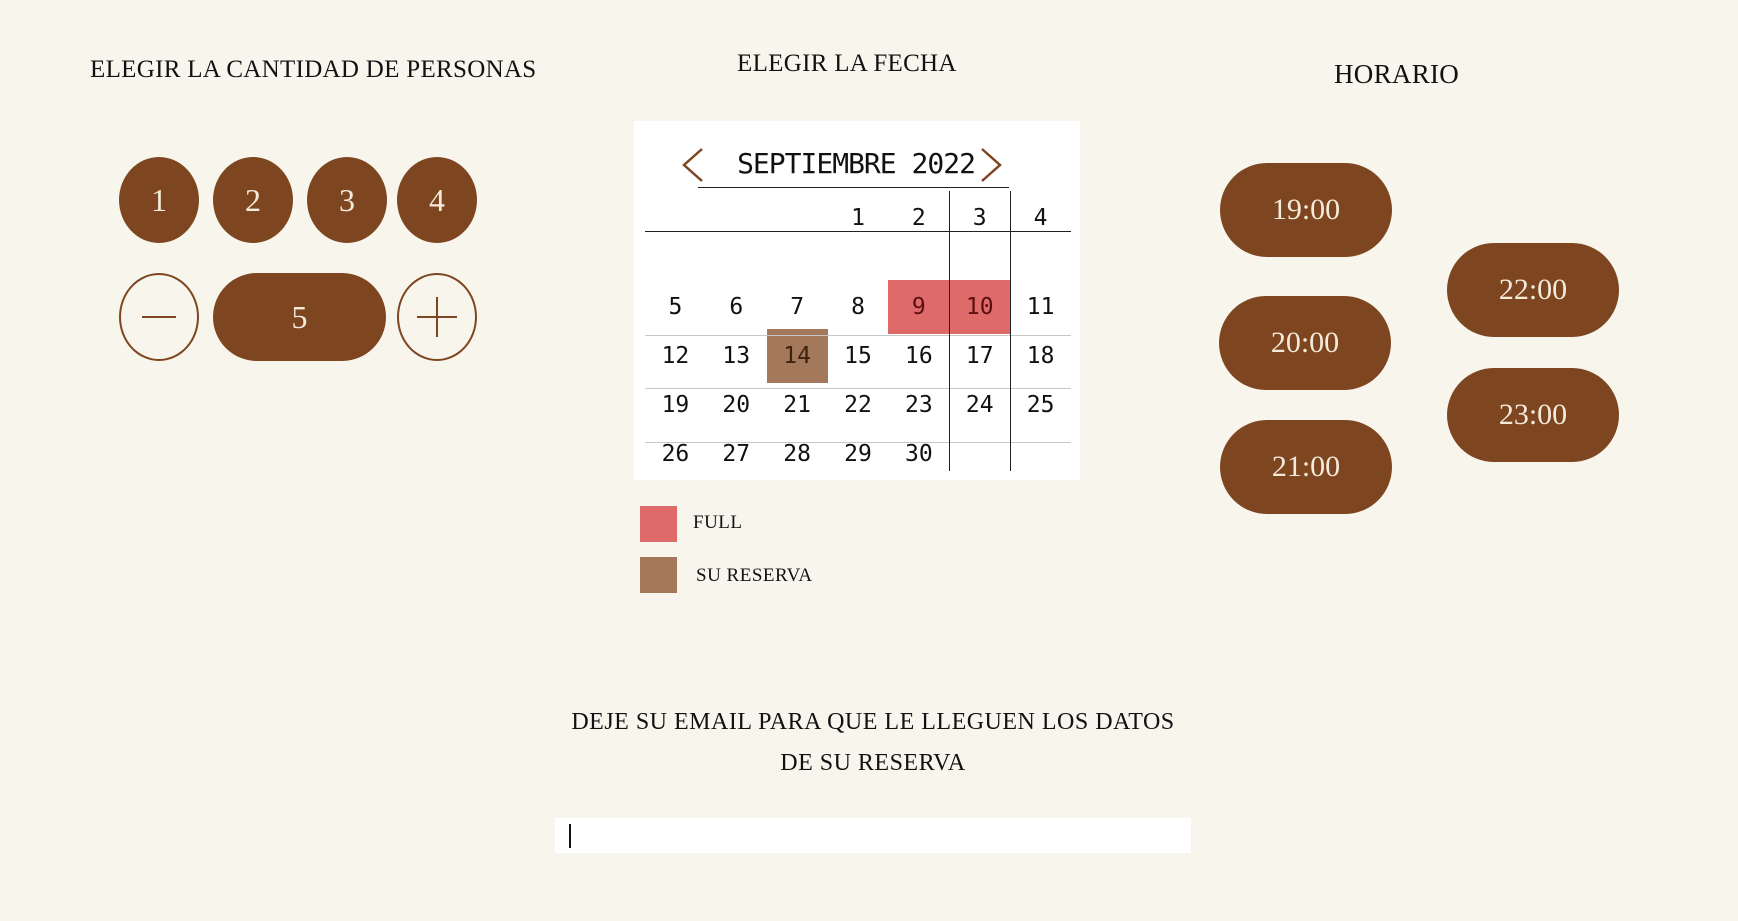 The image size is (1738, 921). Describe the element at coordinates (736, 454) in the screenshot. I see `calendar-day: 27` at that location.